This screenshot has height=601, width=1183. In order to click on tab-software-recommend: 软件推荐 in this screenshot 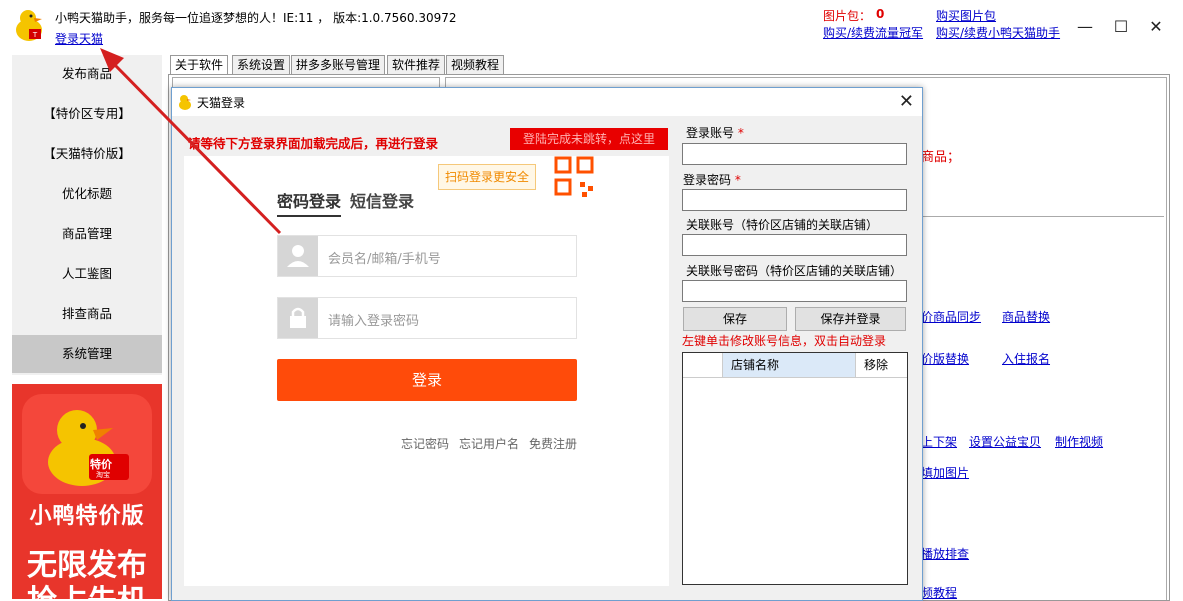, I will do `click(416, 65)`.